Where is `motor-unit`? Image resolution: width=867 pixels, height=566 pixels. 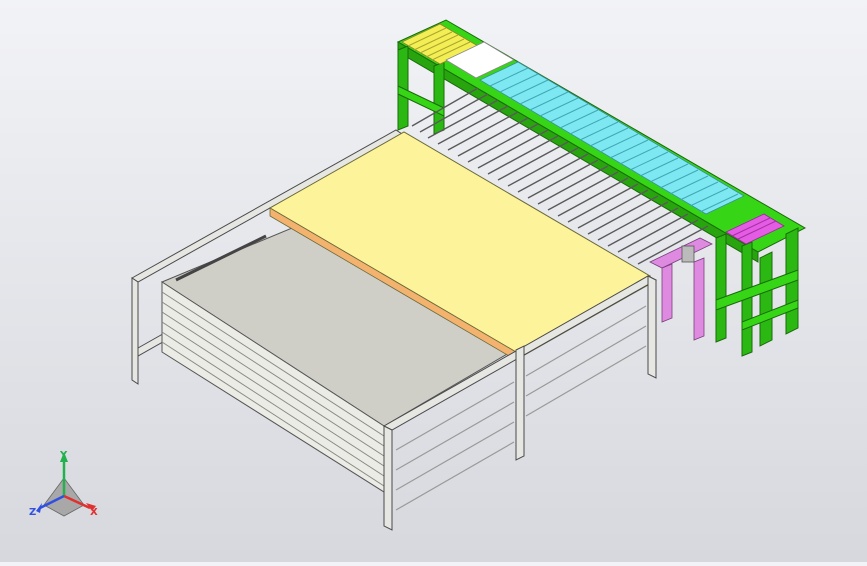 motor-unit is located at coordinates (688, 254).